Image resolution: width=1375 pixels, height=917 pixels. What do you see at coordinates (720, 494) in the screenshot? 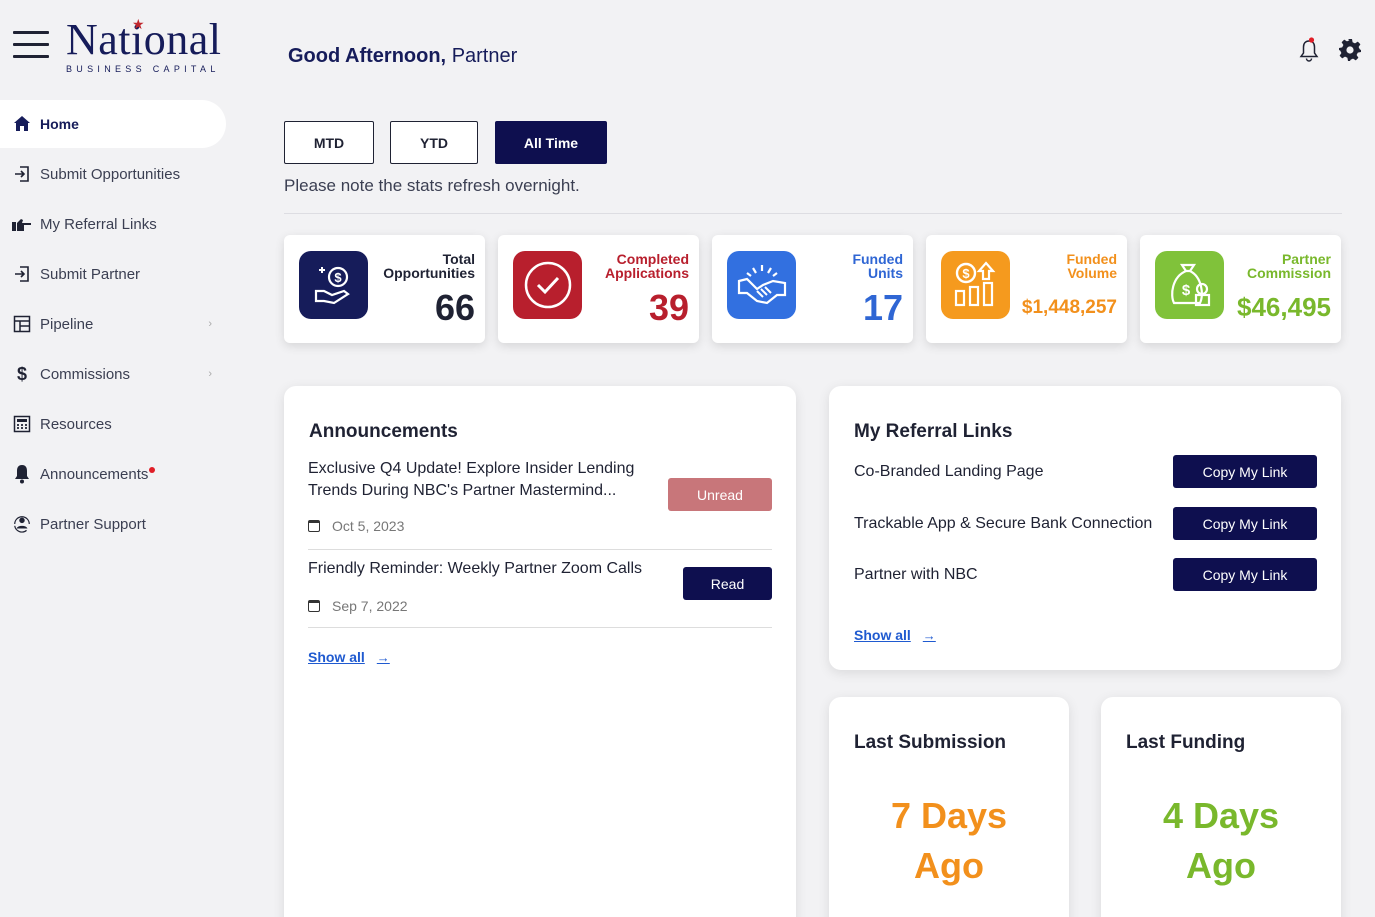
I see `unread-status-button: Unread` at bounding box center [720, 494].